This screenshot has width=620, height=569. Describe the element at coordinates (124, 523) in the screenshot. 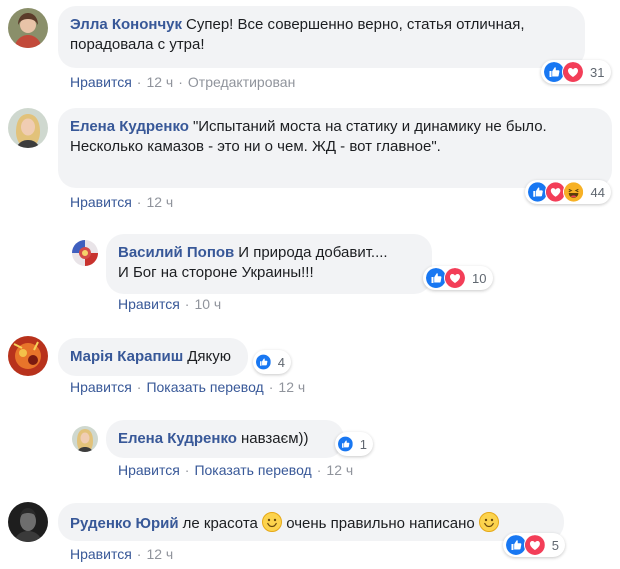

I see `comment-author: Руденко Юрий` at that location.